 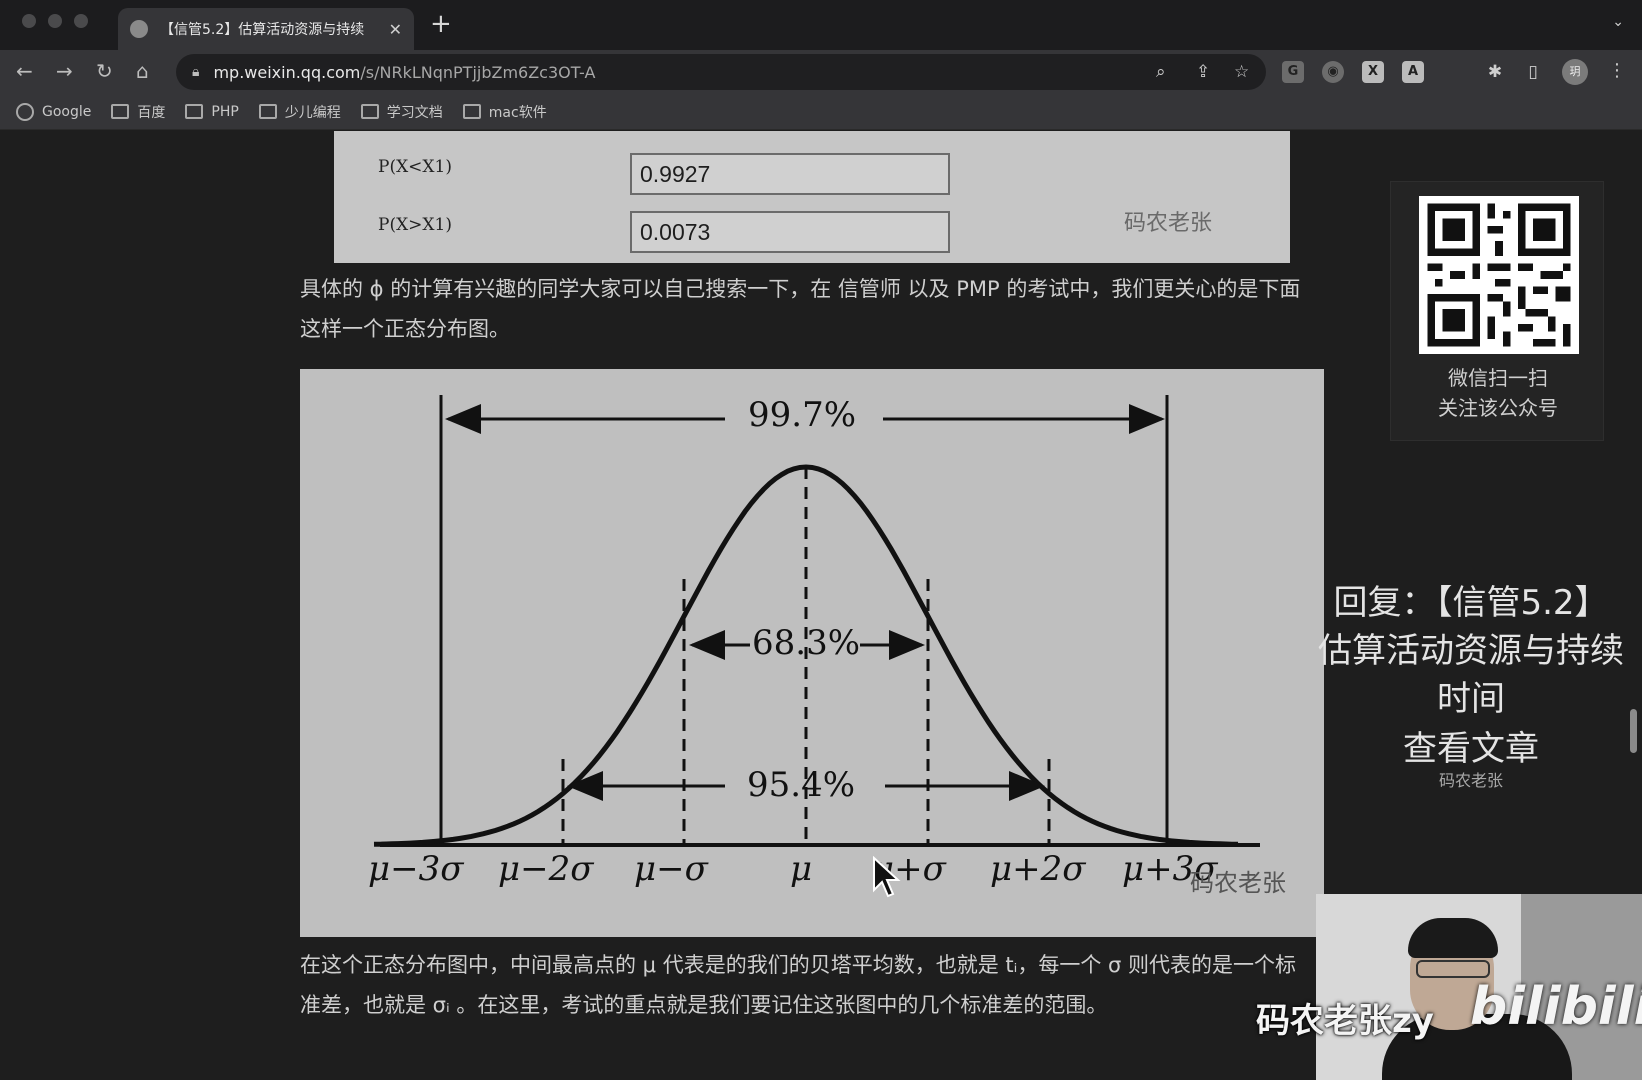 What do you see at coordinates (1161, 72) in the screenshot?
I see `zoom-icon: ⌕` at bounding box center [1161, 72].